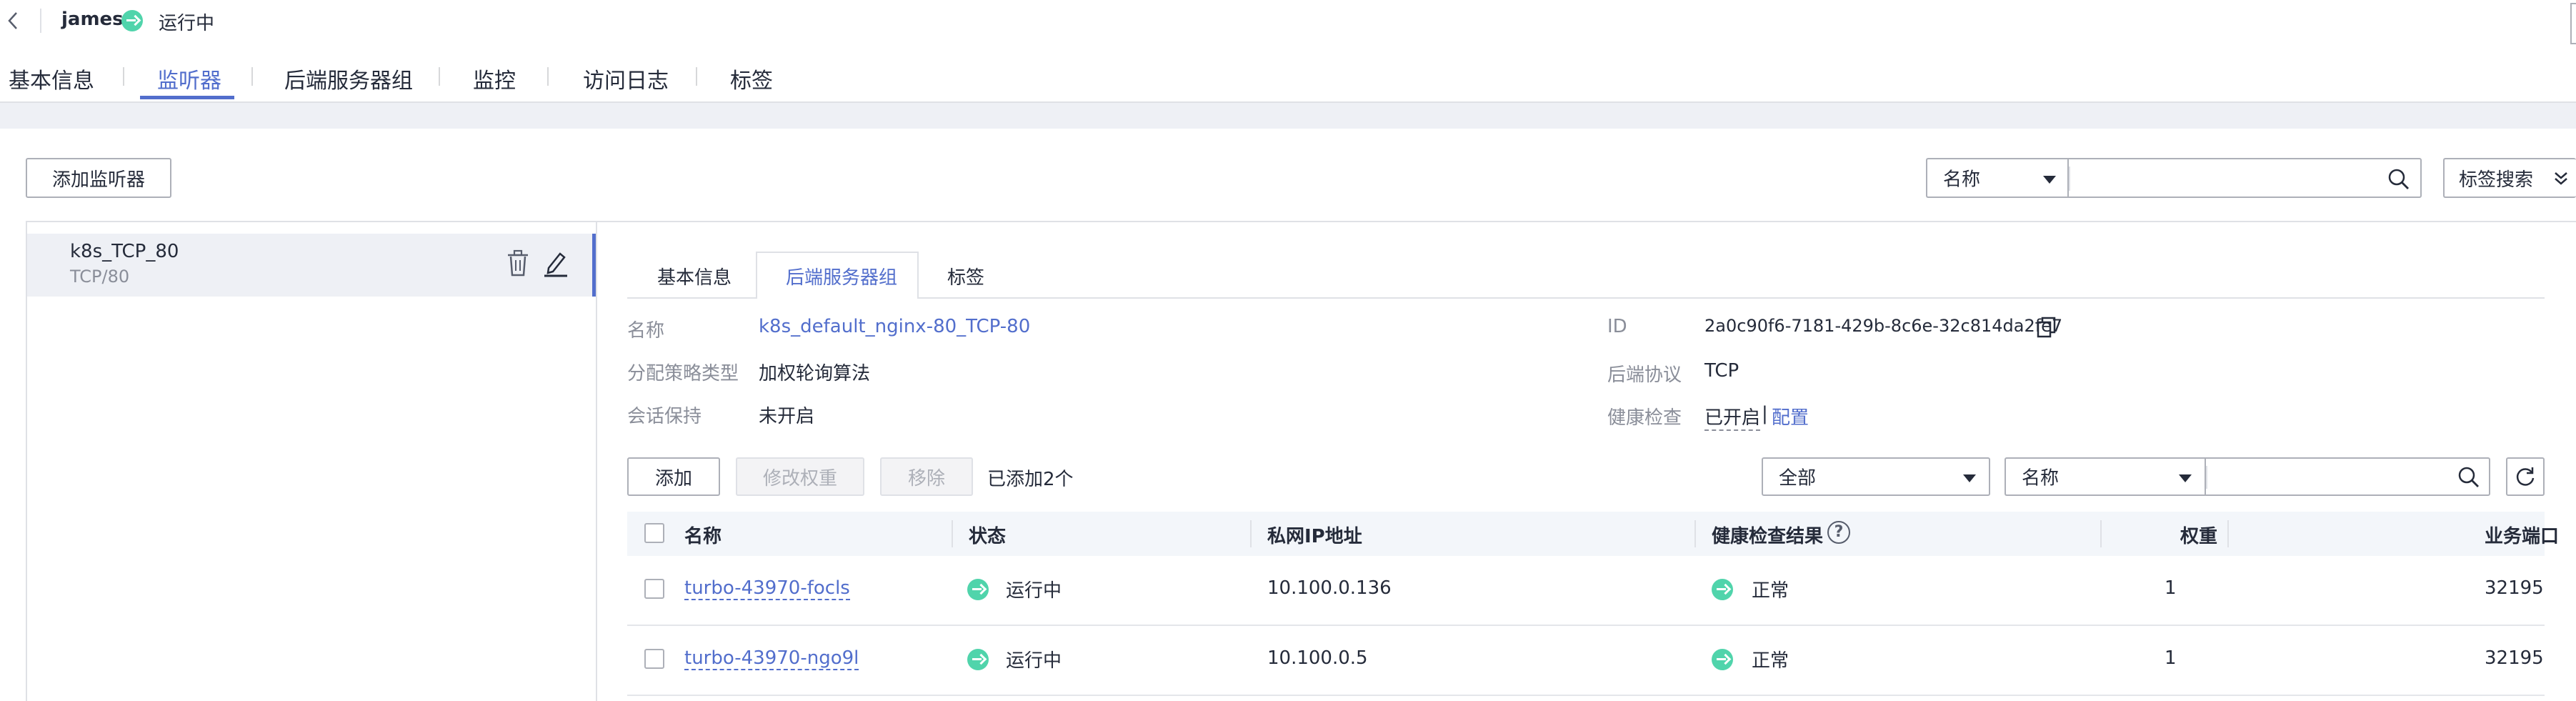 The height and width of the screenshot is (701, 2576). What do you see at coordinates (674, 477) in the screenshot?
I see `add-server-button: 添加` at bounding box center [674, 477].